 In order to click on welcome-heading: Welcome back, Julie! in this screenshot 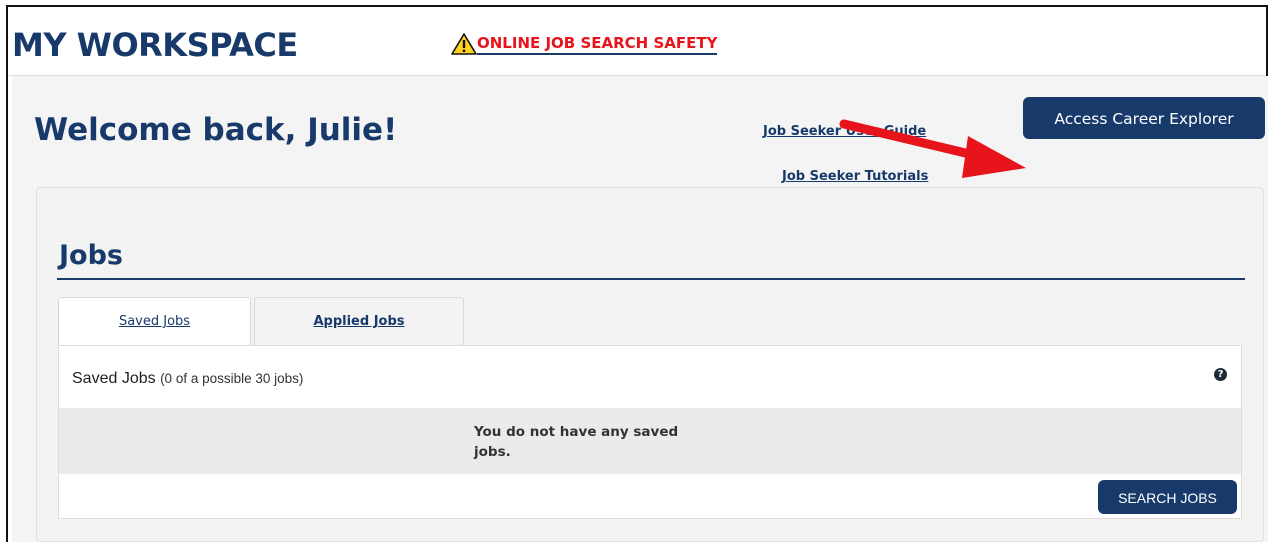, I will do `click(216, 130)`.